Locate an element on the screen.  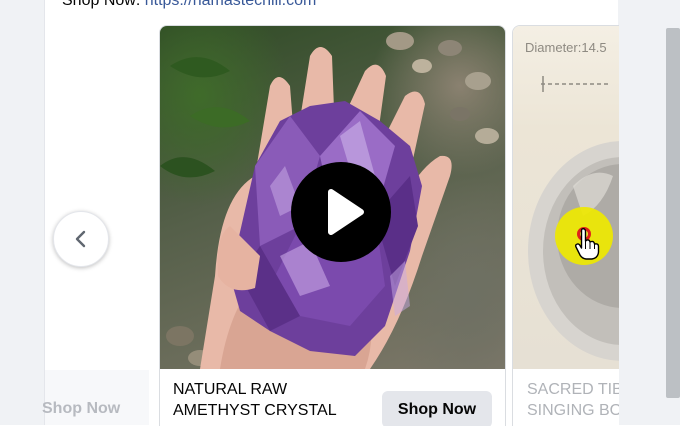
singing-bowl-illustration is located at coordinates (573, 218).